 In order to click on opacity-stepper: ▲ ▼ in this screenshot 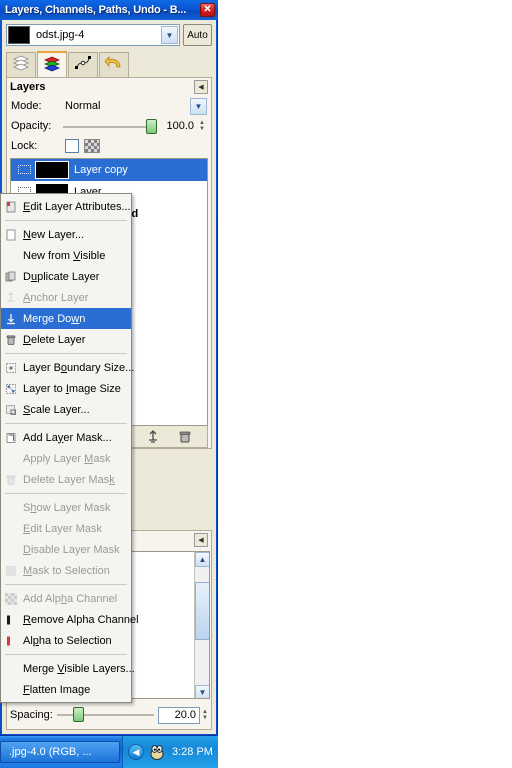, I will do `click(202, 126)`.